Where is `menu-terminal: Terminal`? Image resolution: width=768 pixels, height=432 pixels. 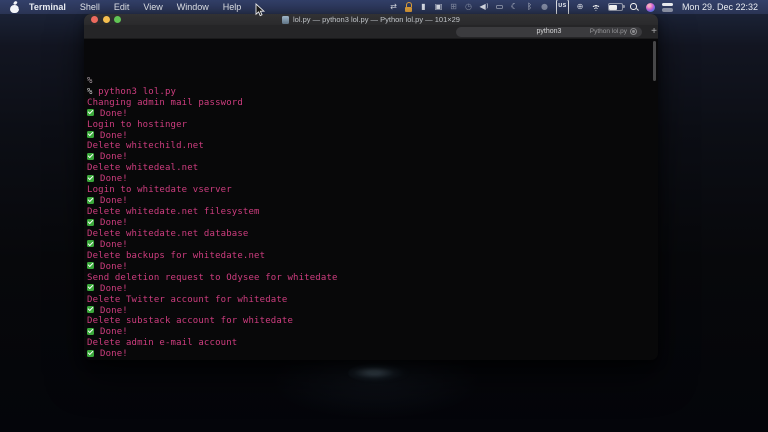
menu-terminal: Terminal is located at coordinates (47, 7).